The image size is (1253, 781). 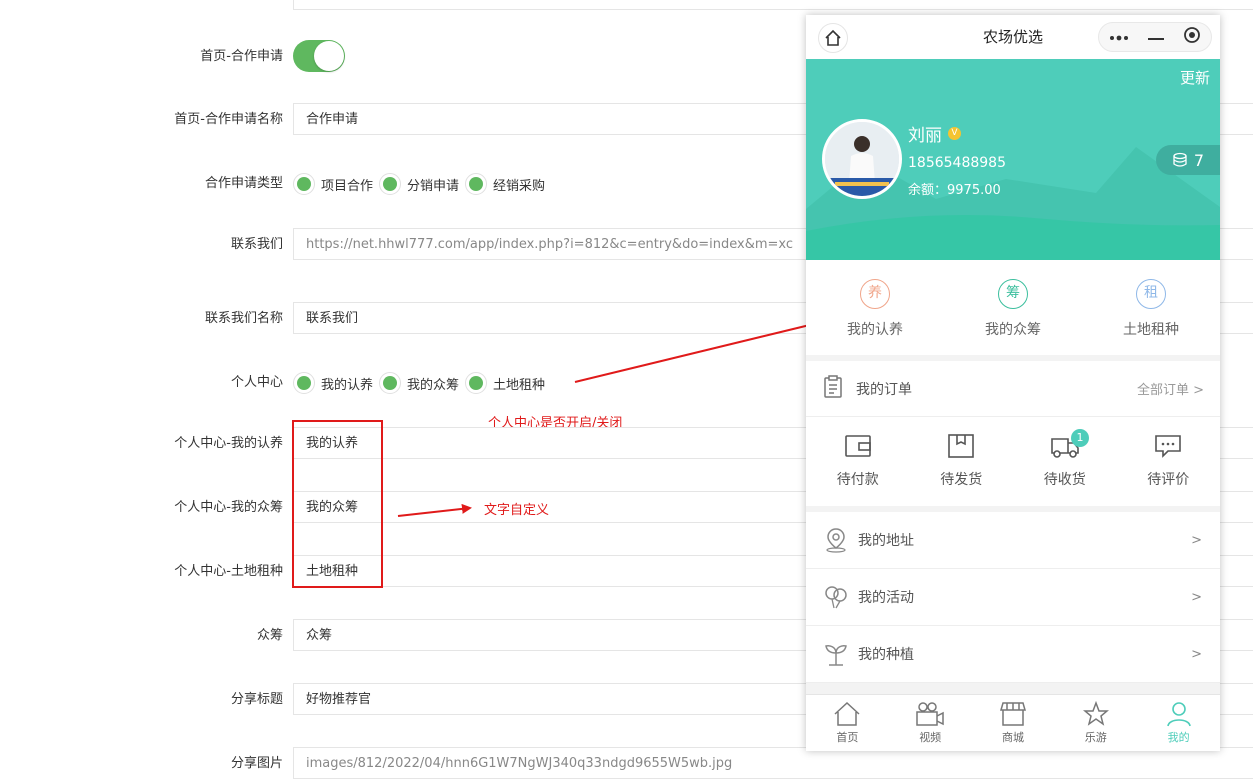 What do you see at coordinates (1065, 461) in the screenshot?
I see `order-pending-receive: 1 待收货` at bounding box center [1065, 461].